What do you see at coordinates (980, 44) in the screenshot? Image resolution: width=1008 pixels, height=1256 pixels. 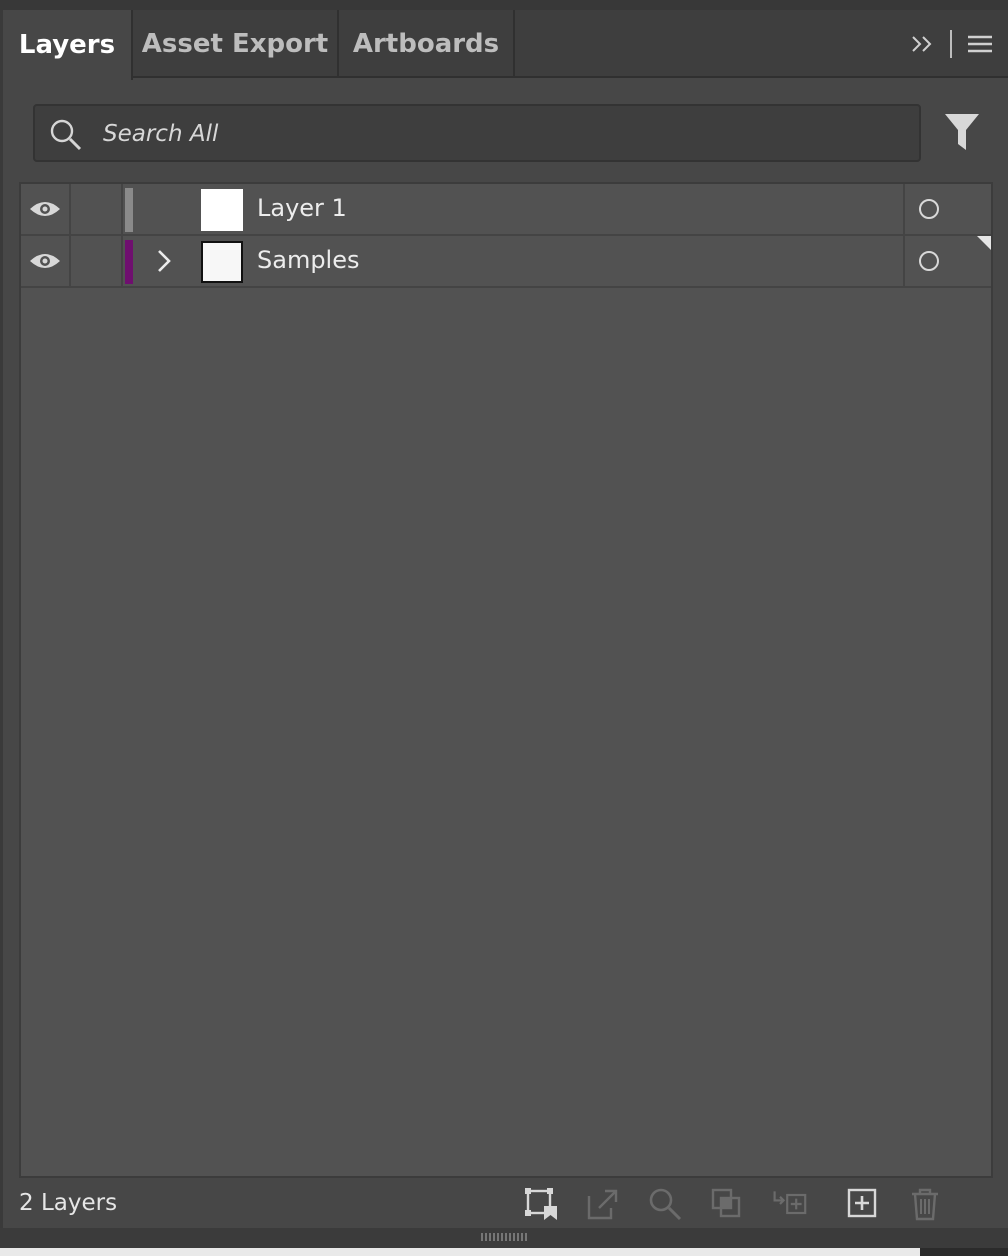 I see `panel-menu-icon` at bounding box center [980, 44].